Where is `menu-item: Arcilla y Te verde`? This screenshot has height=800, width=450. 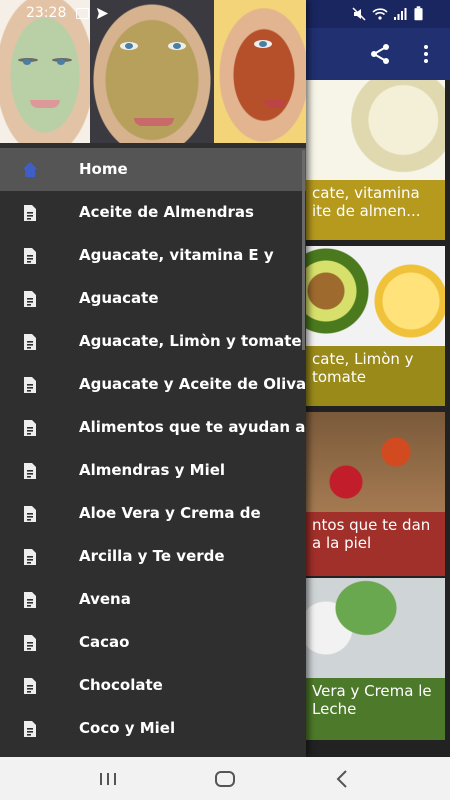
menu-item: Arcilla y Te verde is located at coordinates (153, 556).